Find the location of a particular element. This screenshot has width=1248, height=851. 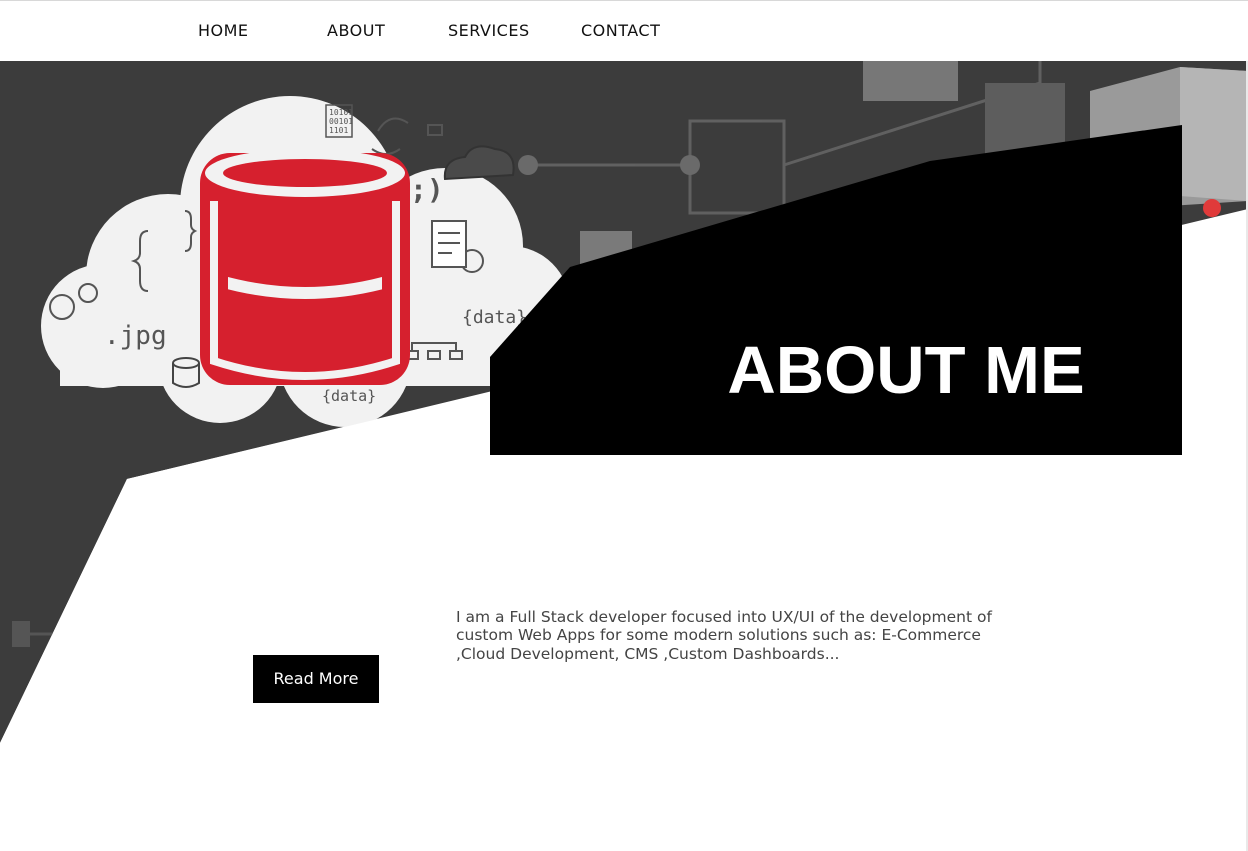

read-more-button: Read More is located at coordinates (316, 679).